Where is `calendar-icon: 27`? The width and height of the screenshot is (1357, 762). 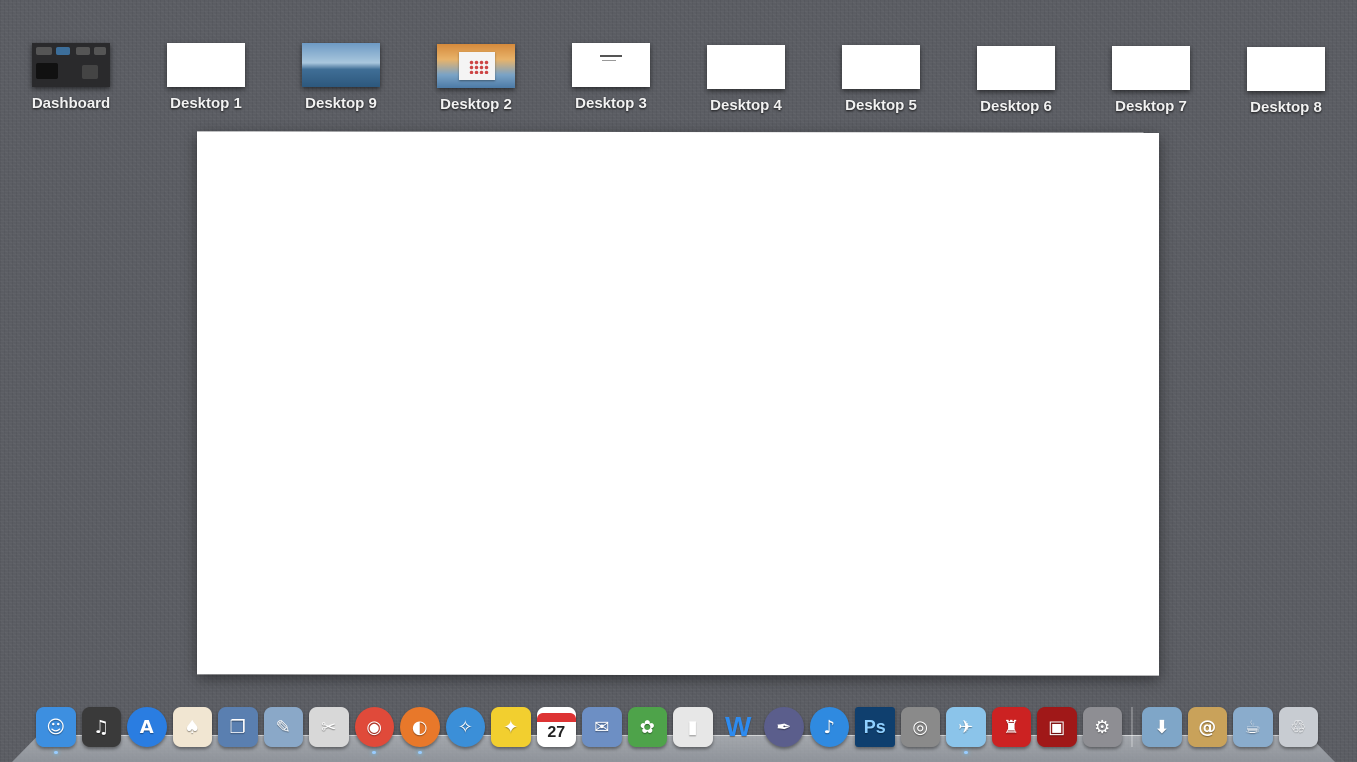
calendar-icon: 27 is located at coordinates (556, 727).